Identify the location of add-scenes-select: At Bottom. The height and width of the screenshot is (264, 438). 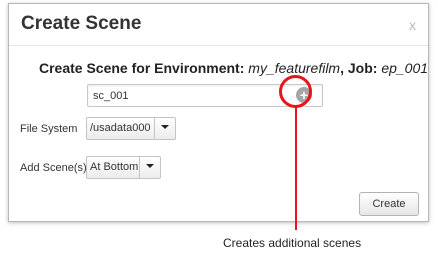
(123, 167).